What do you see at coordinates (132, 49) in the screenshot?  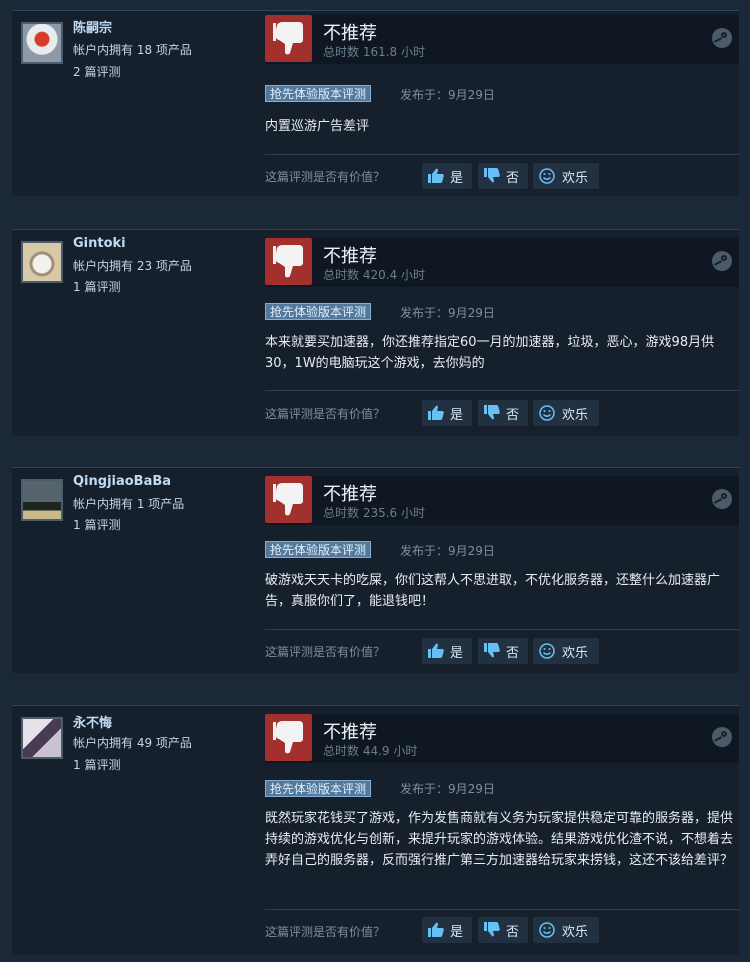 I see `user-products-count: 帐户内拥有 18 项产品` at bounding box center [132, 49].